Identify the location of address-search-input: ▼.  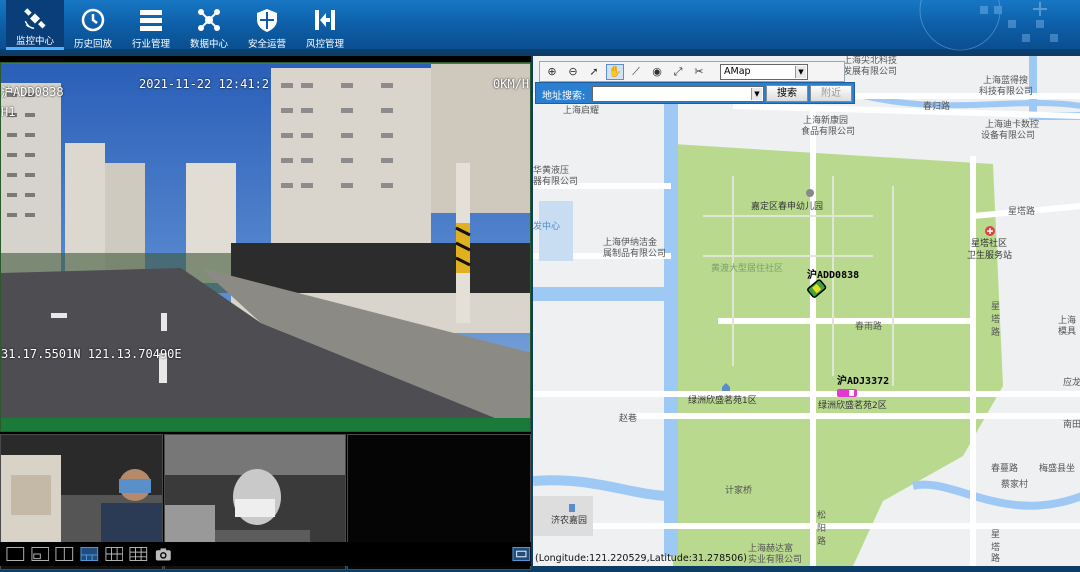
(678, 94).